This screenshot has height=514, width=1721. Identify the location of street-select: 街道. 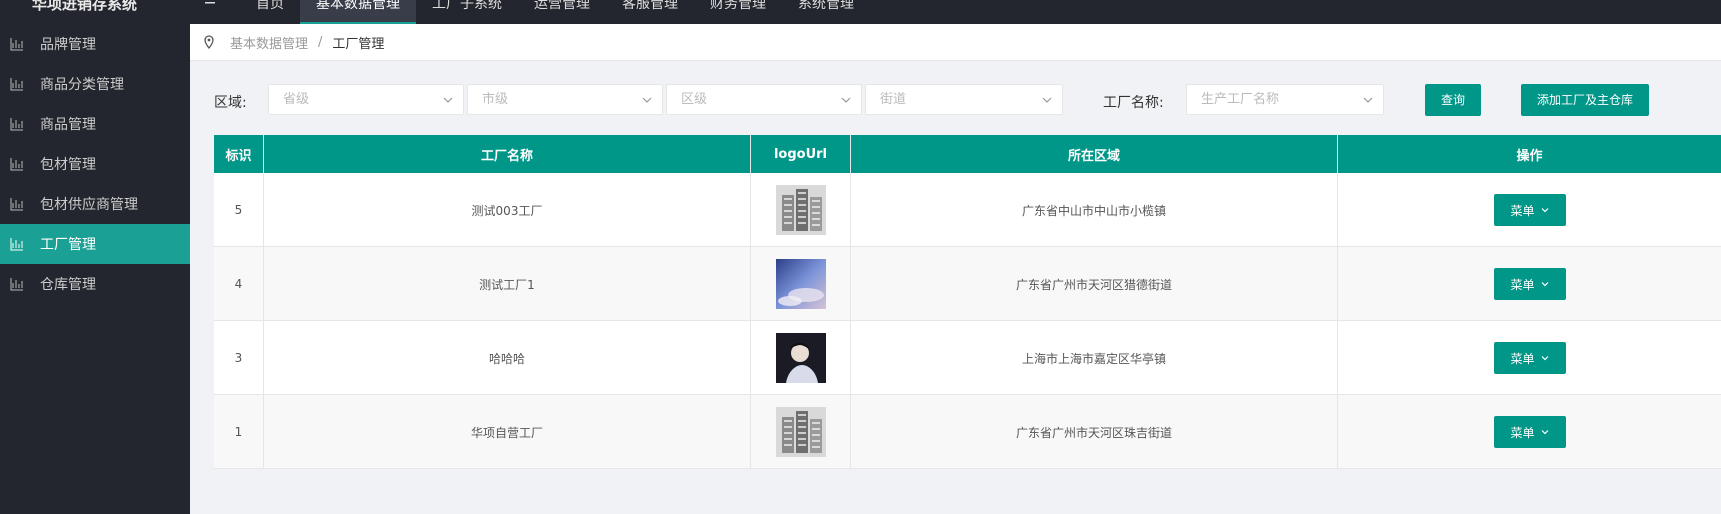
(964, 99).